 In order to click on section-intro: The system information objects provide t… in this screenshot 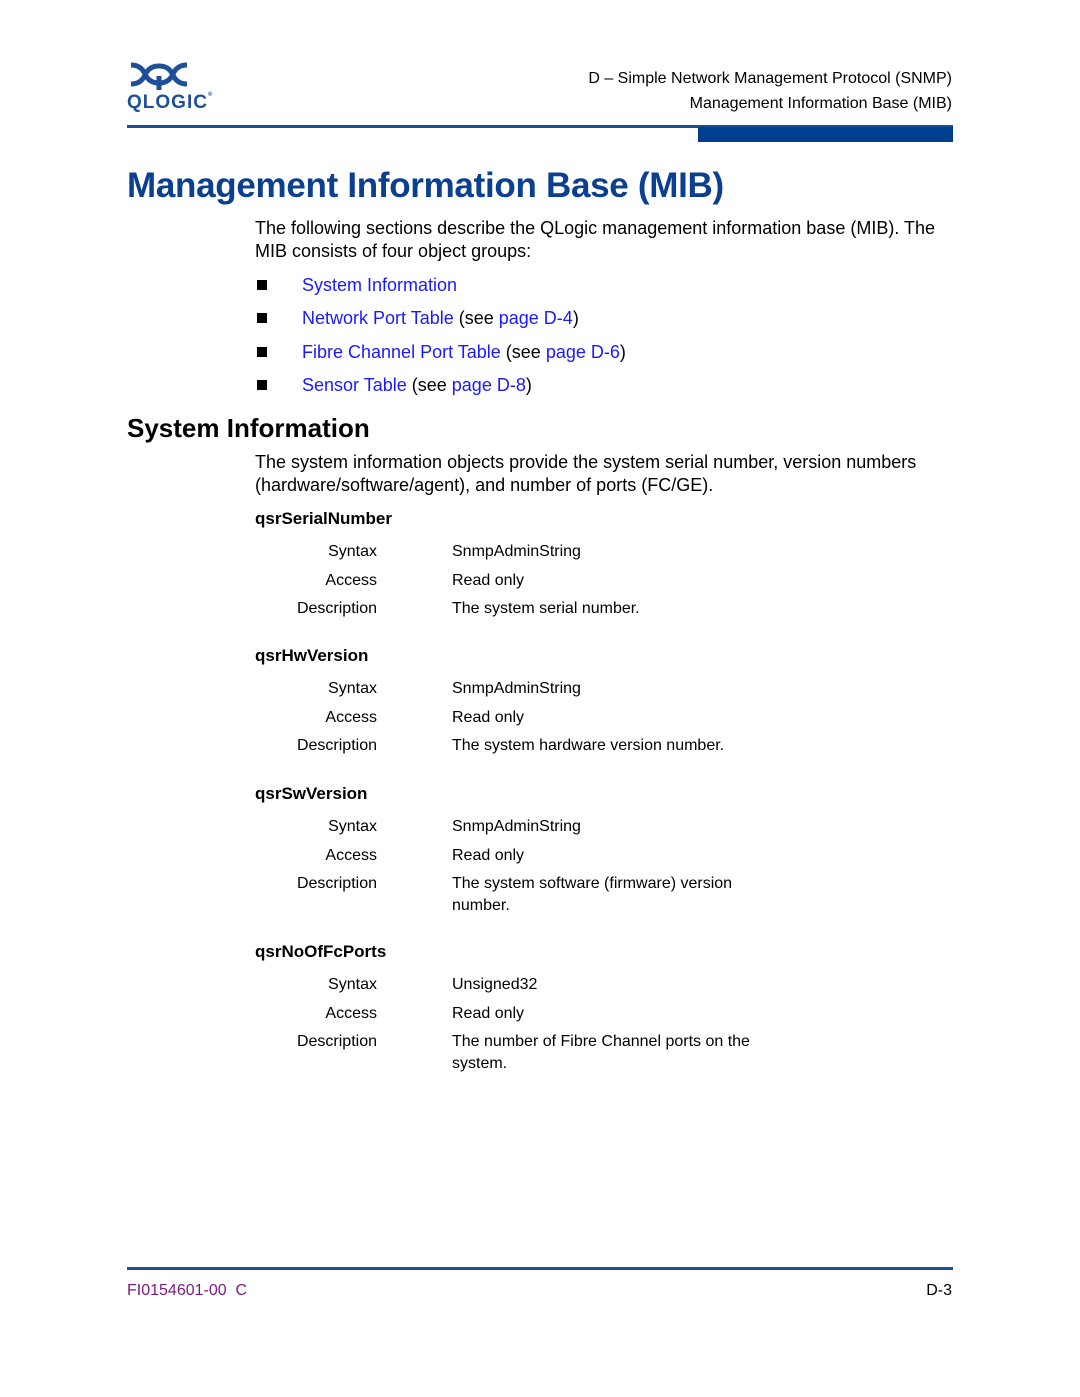, I will do `click(586, 473)`.